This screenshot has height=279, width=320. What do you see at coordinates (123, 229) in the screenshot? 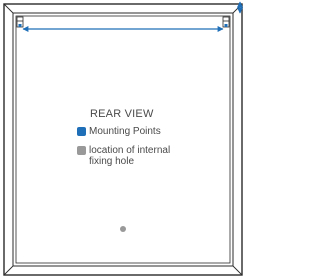
I see `fixing-hole-dot` at bounding box center [123, 229].